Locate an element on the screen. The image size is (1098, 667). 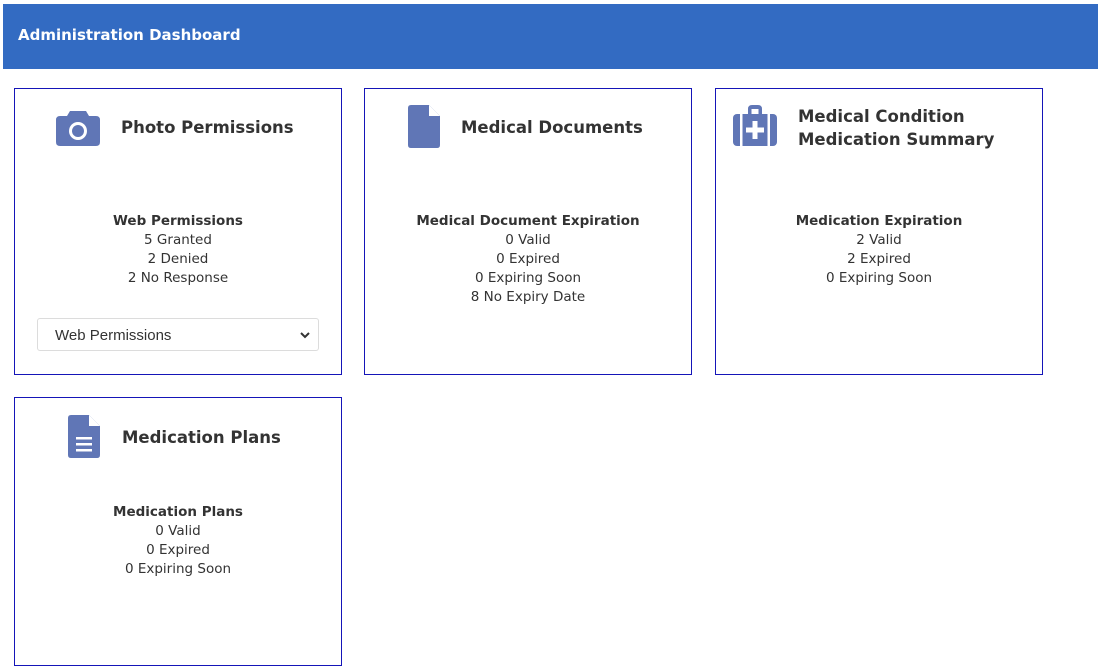
stat-no-response: 2 No Response is located at coordinates (178, 278).